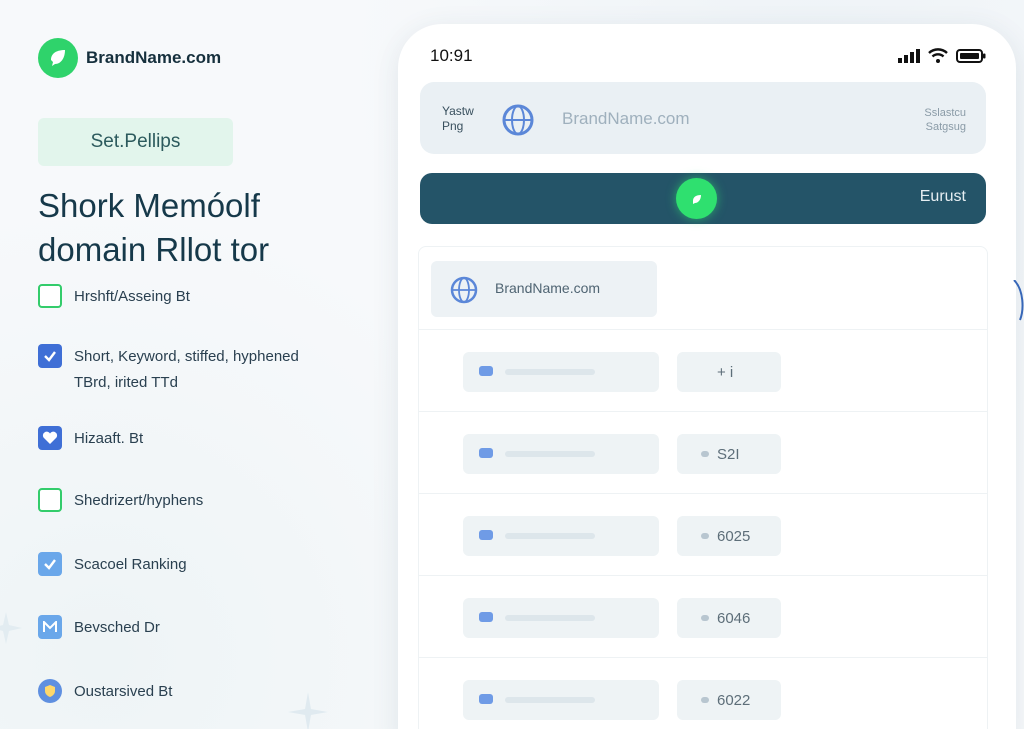  Describe the element at coordinates (938, 55) in the screenshot. I see `wifi-icon` at that location.